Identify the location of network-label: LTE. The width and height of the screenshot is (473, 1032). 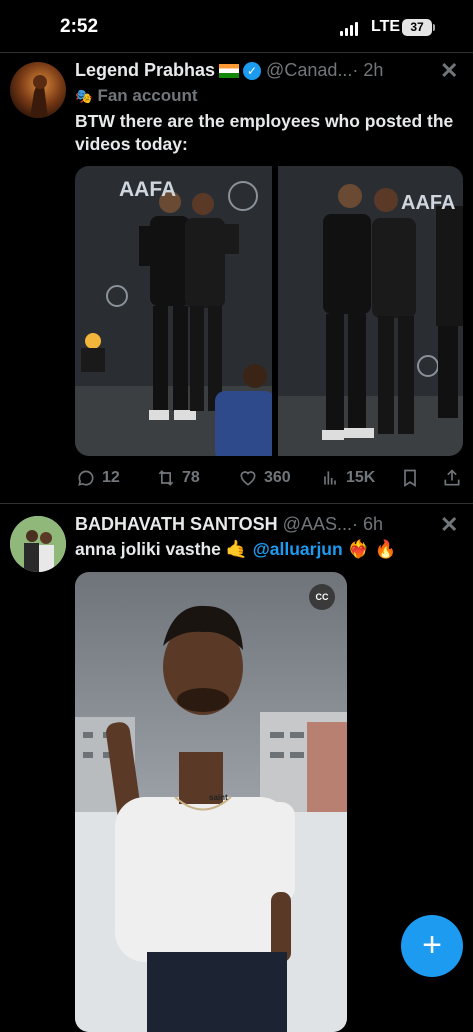
(386, 26).